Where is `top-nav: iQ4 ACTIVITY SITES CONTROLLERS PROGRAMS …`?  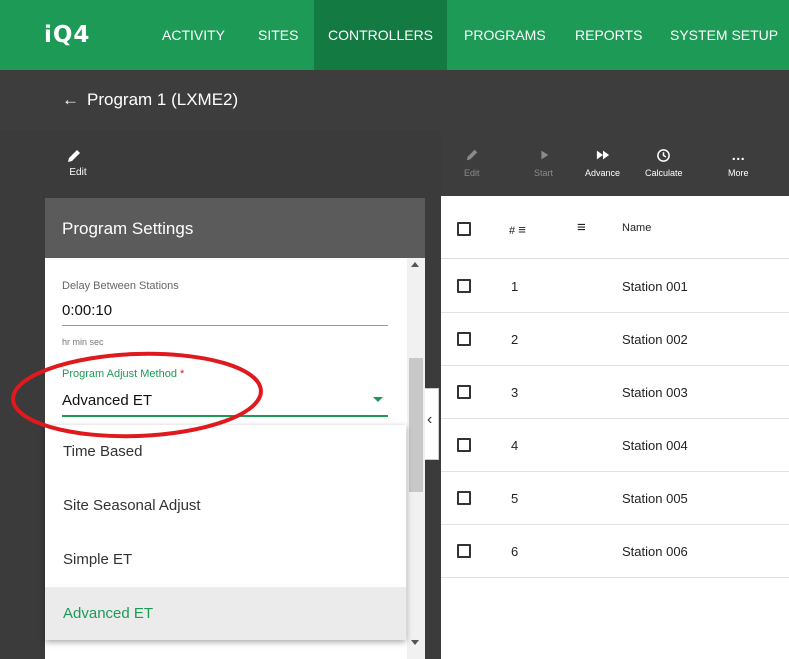
top-nav: iQ4 ACTIVITY SITES CONTROLLERS PROGRAMS … is located at coordinates (394, 35).